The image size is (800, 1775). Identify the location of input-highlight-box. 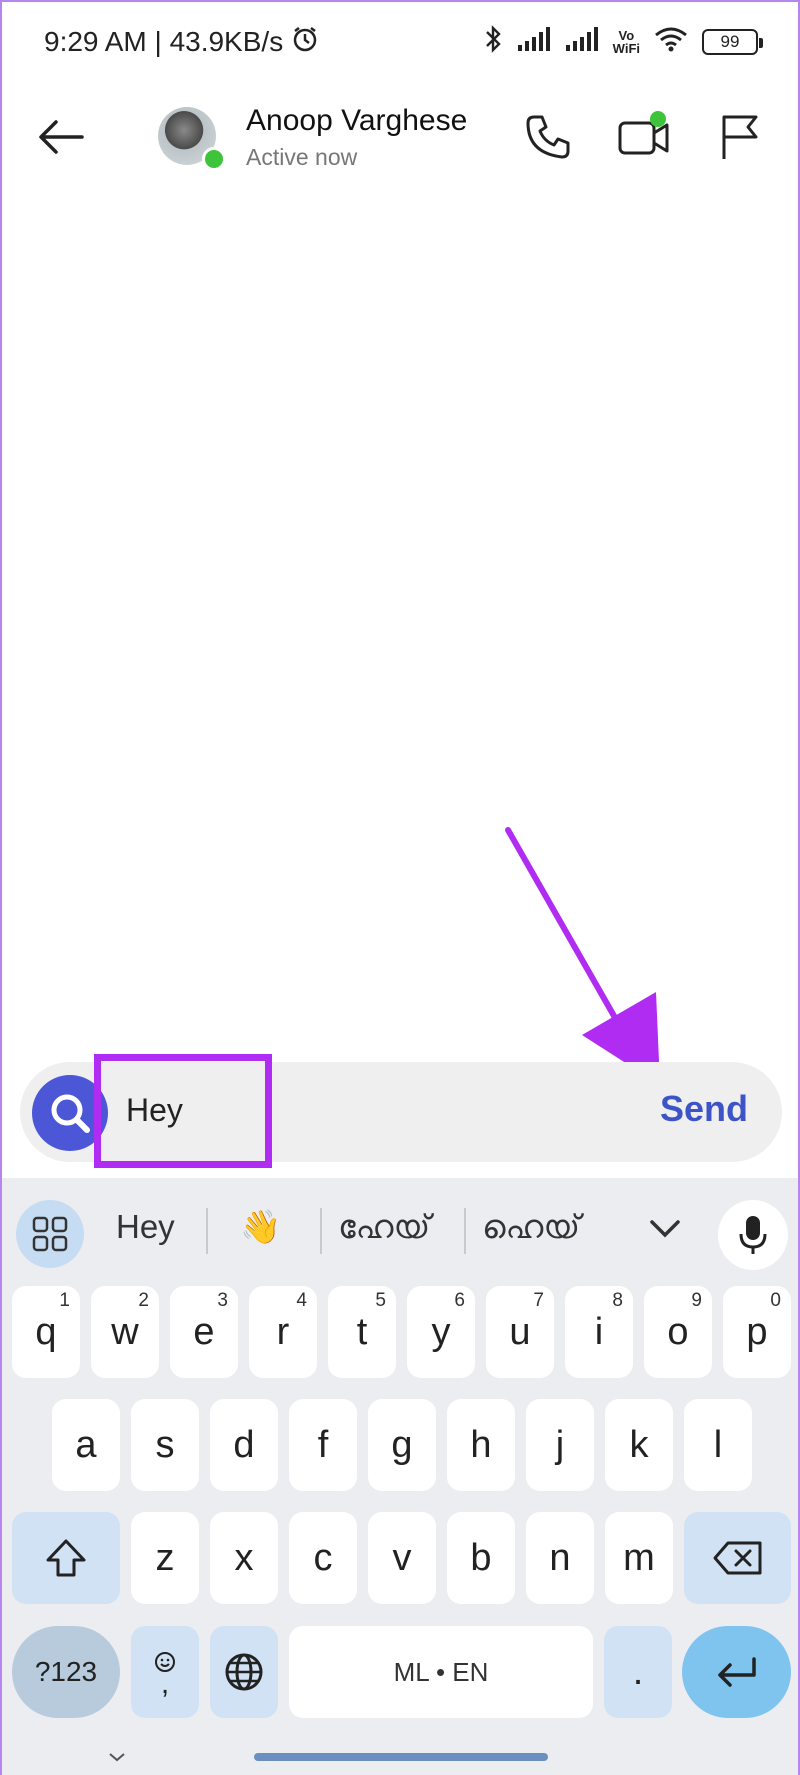
(183, 1111).